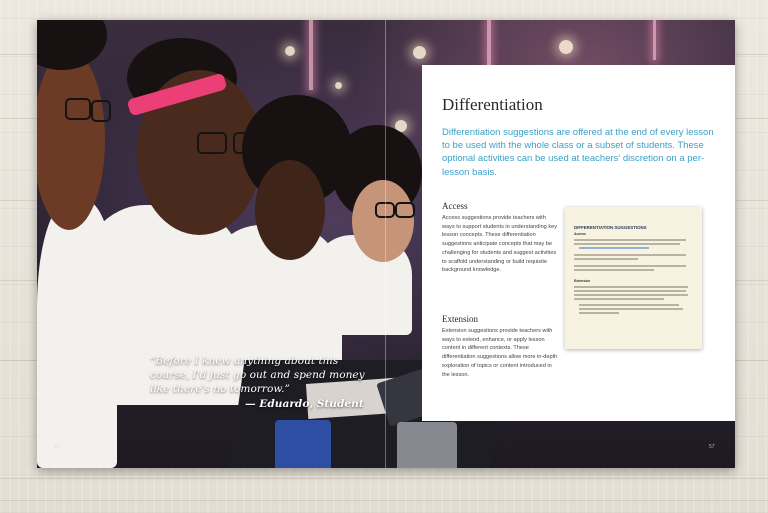 The image size is (768, 513). I want to click on page-number-left: 56, so click(57, 447).